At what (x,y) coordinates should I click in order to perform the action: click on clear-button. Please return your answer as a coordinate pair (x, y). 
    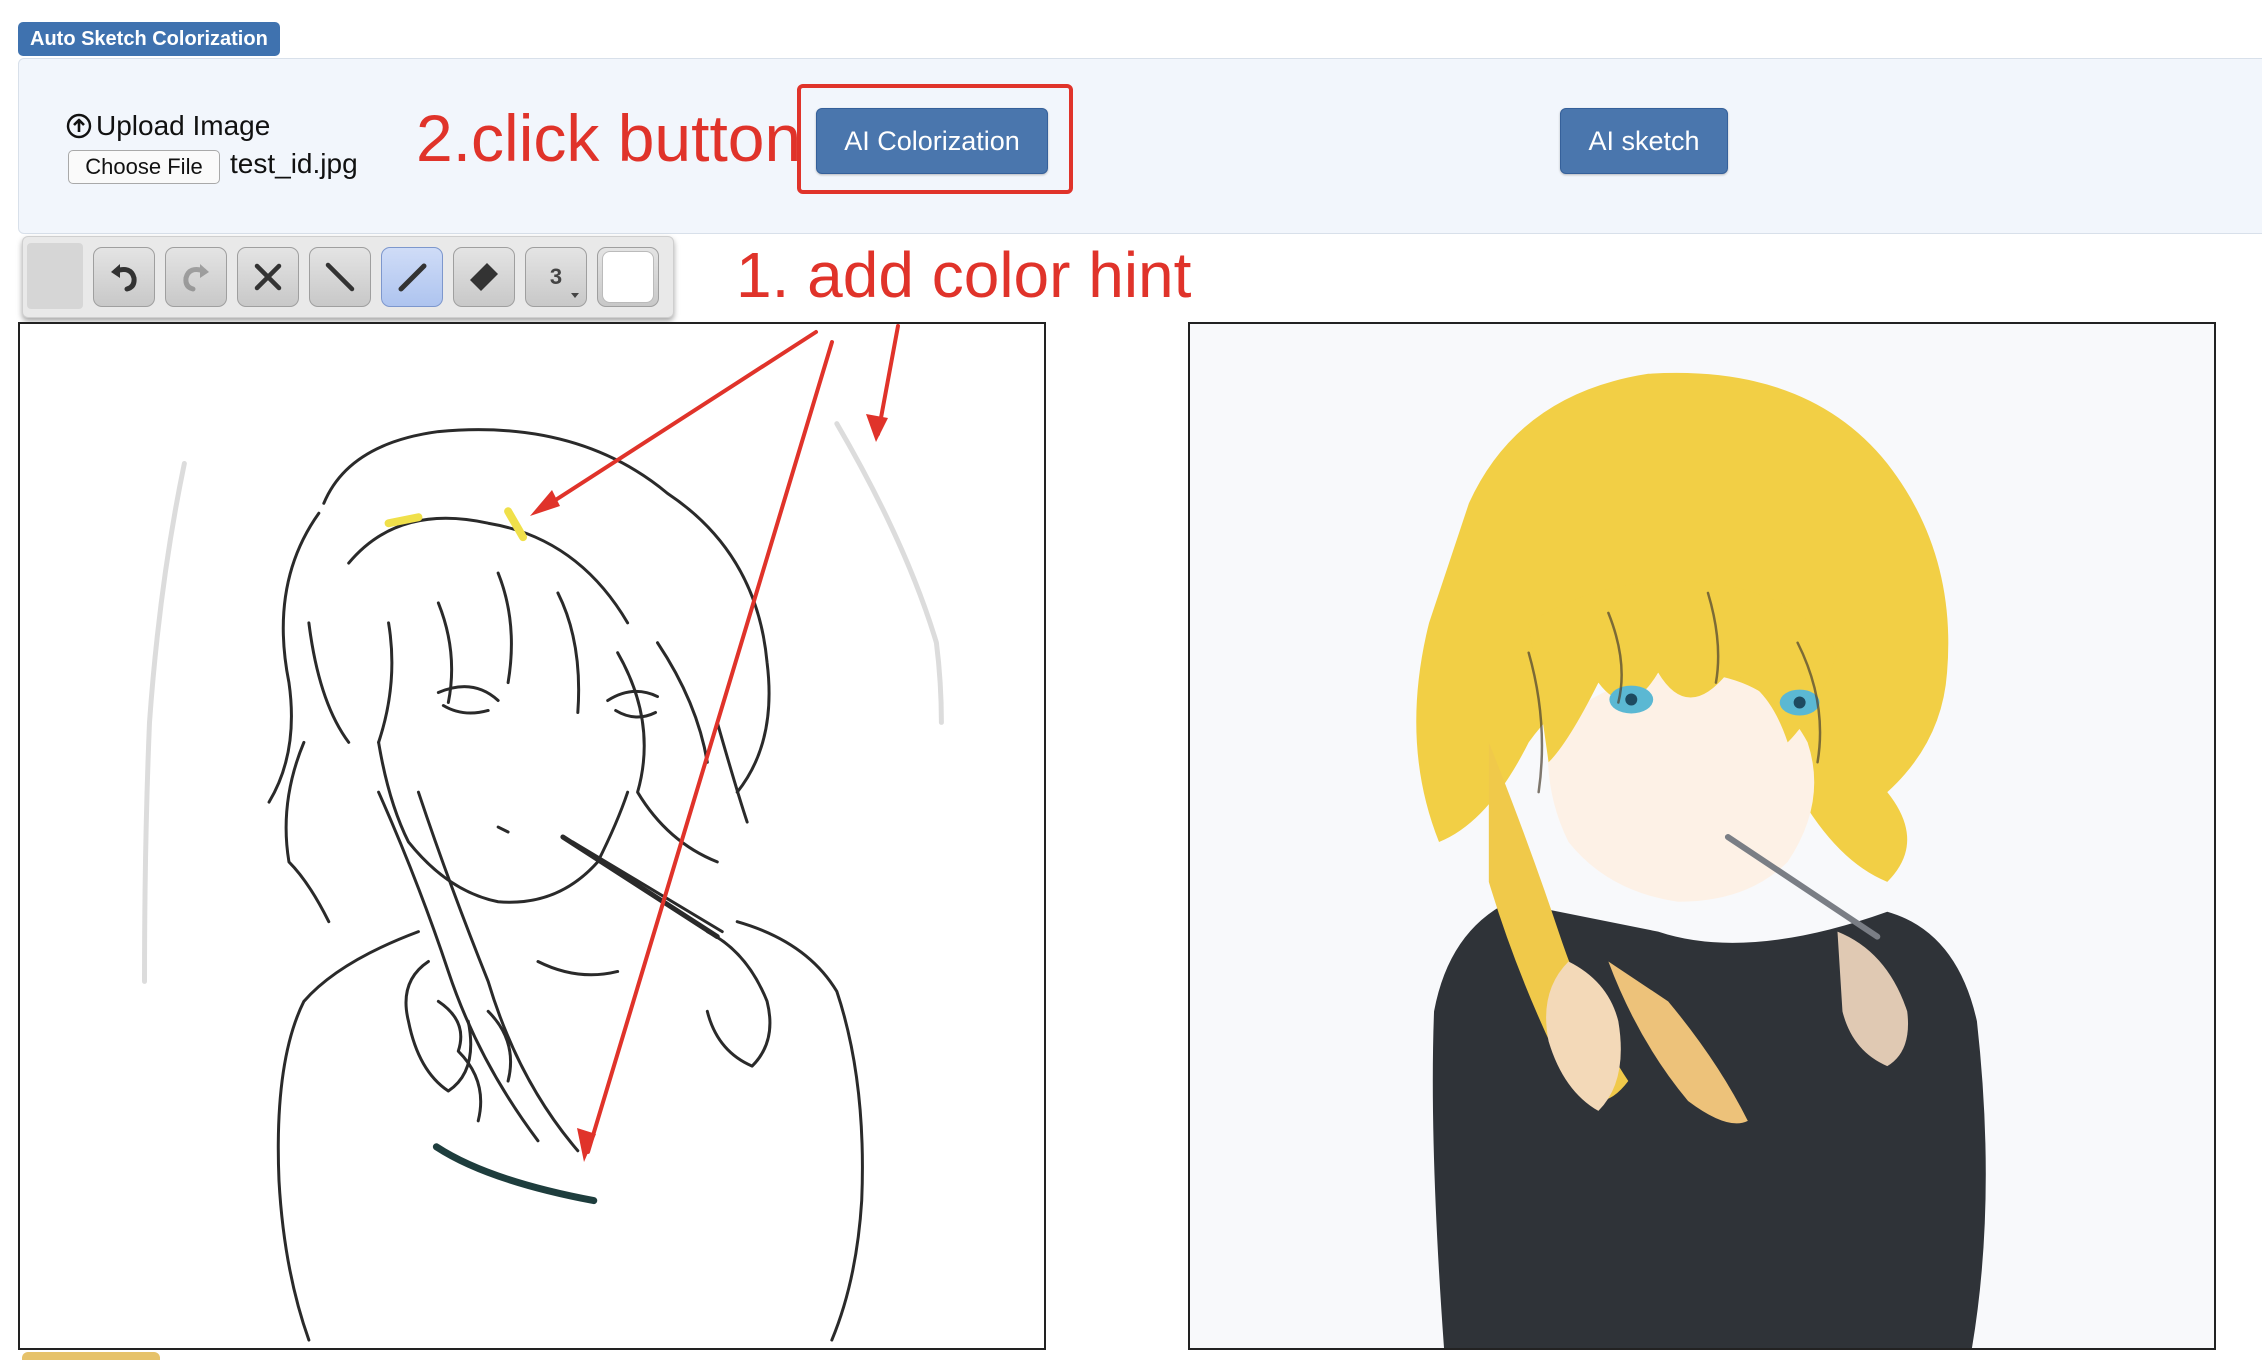
    Looking at the image, I should click on (268, 277).